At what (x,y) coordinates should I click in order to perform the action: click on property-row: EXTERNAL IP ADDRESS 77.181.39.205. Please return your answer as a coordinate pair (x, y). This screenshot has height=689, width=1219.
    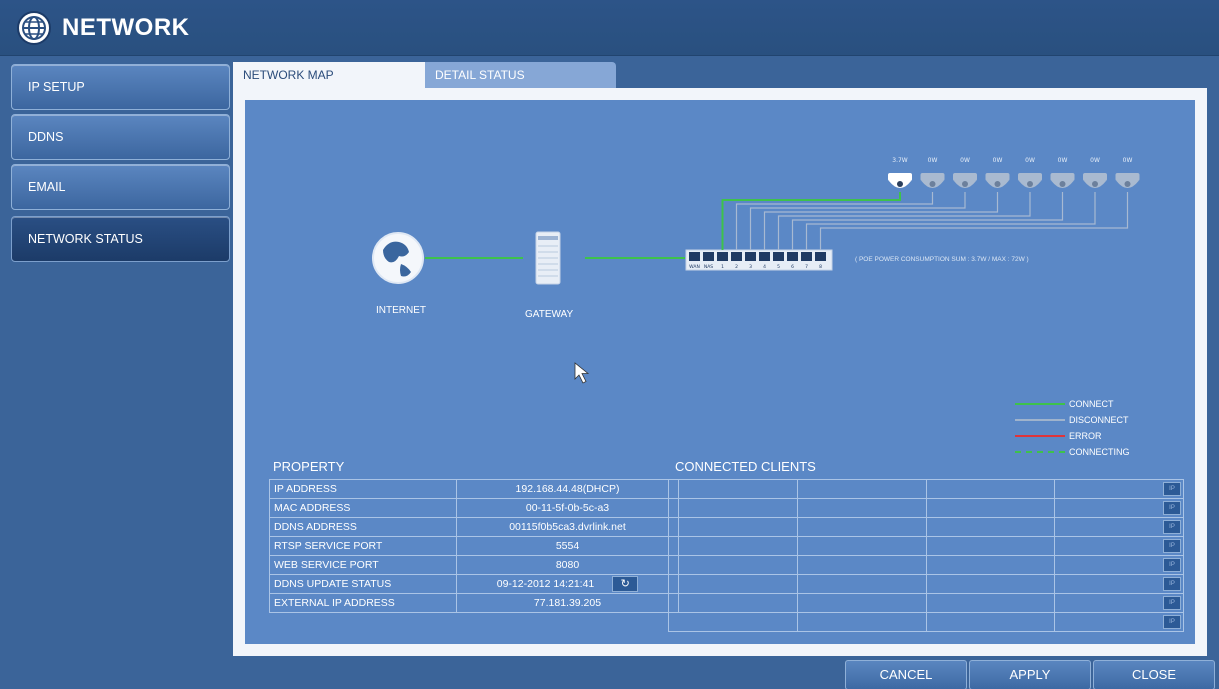
    Looking at the image, I should click on (474, 603).